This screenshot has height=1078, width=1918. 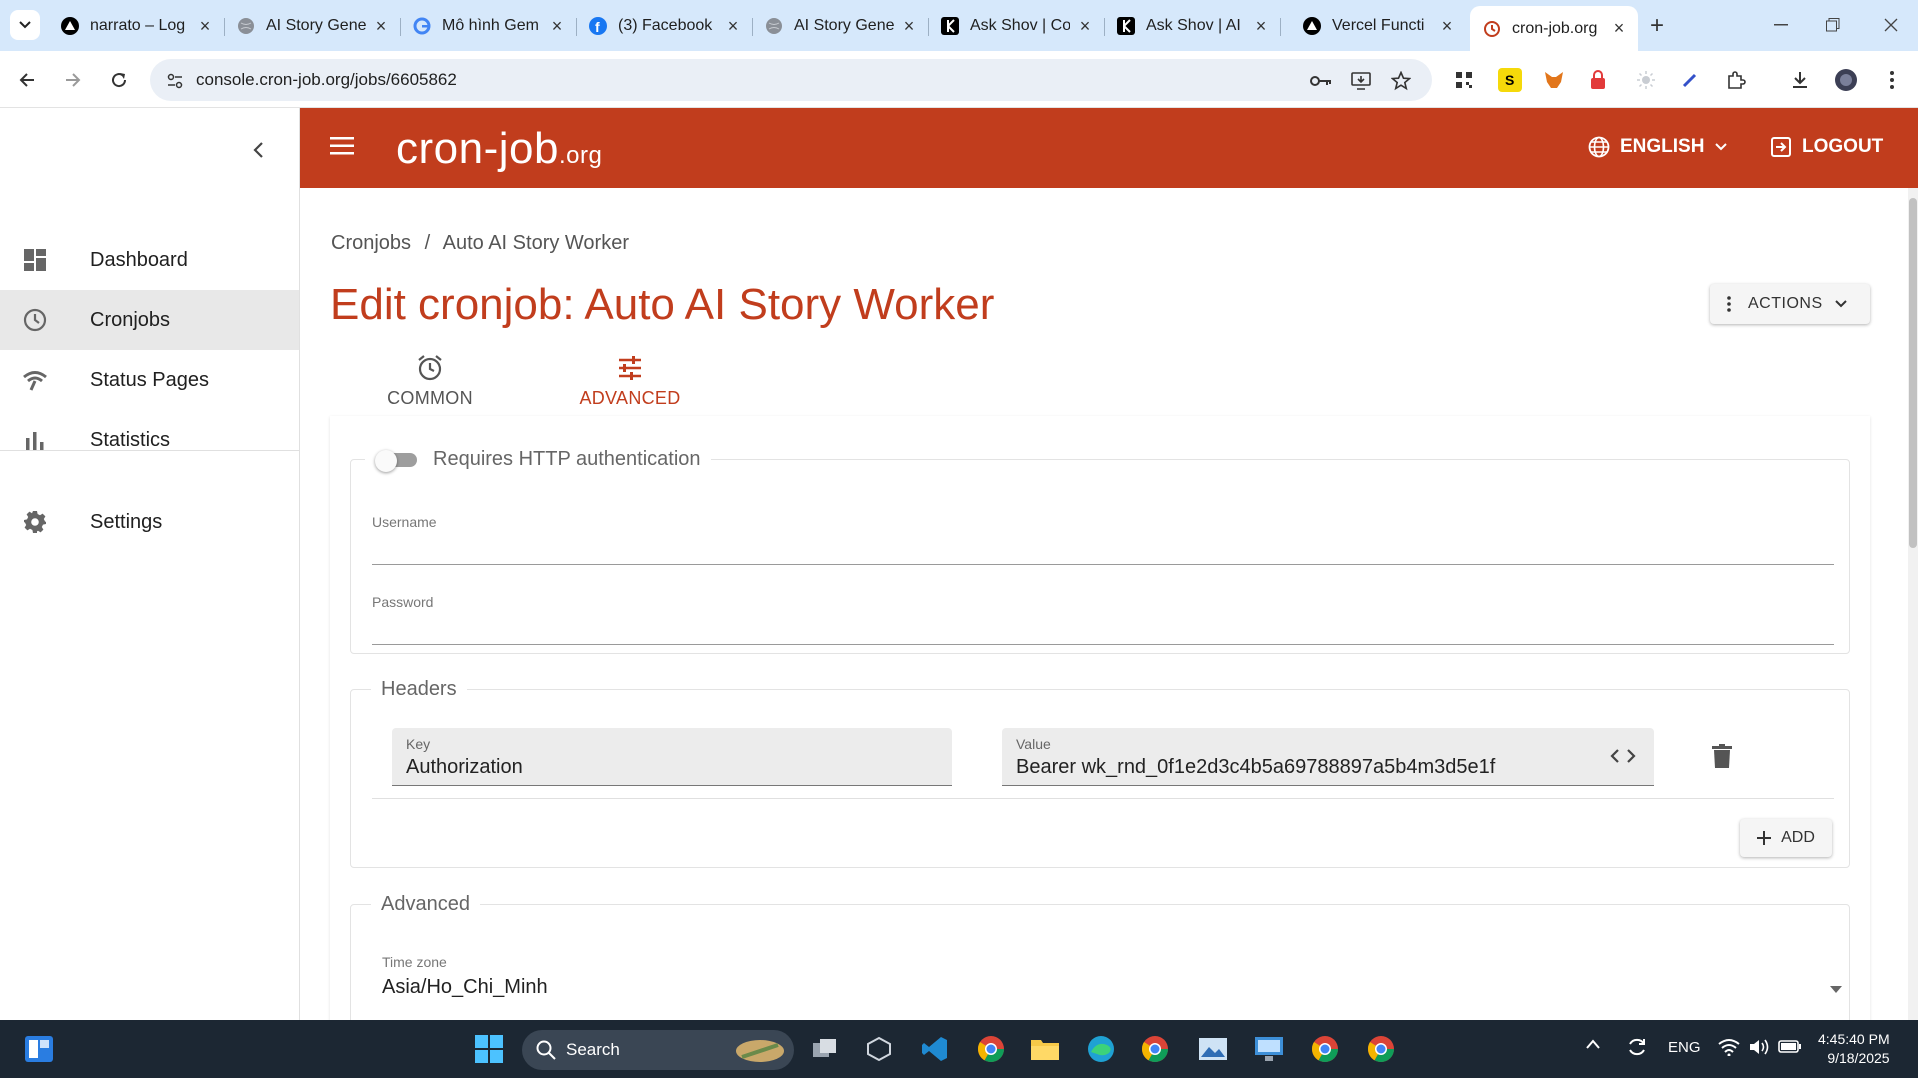 What do you see at coordinates (1657, 26) in the screenshot?
I see `new-tab-button: +` at bounding box center [1657, 26].